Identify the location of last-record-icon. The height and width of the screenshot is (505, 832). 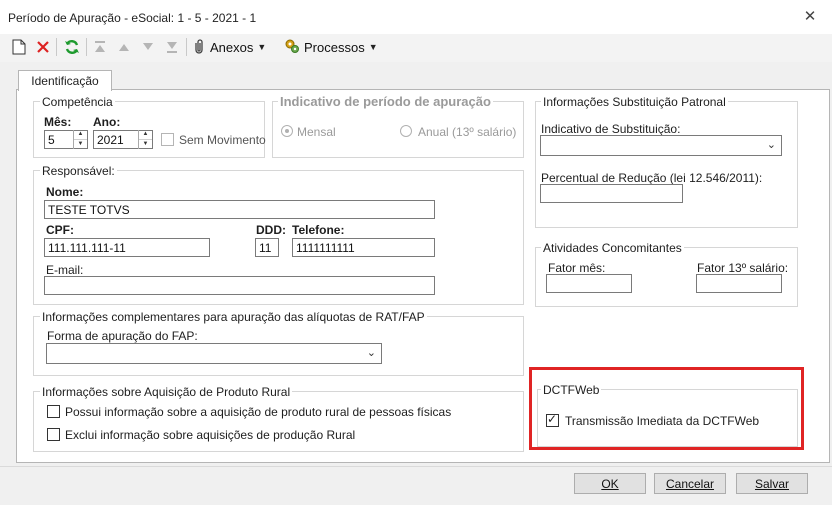
(172, 47).